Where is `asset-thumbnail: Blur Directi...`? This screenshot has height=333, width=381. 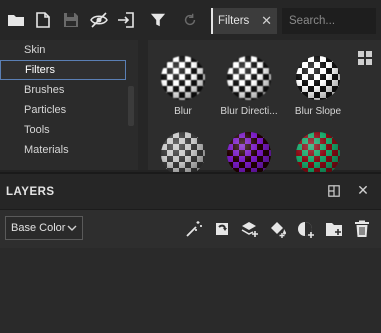
asset-thumbnail: Blur Directi... is located at coordinates (249, 86).